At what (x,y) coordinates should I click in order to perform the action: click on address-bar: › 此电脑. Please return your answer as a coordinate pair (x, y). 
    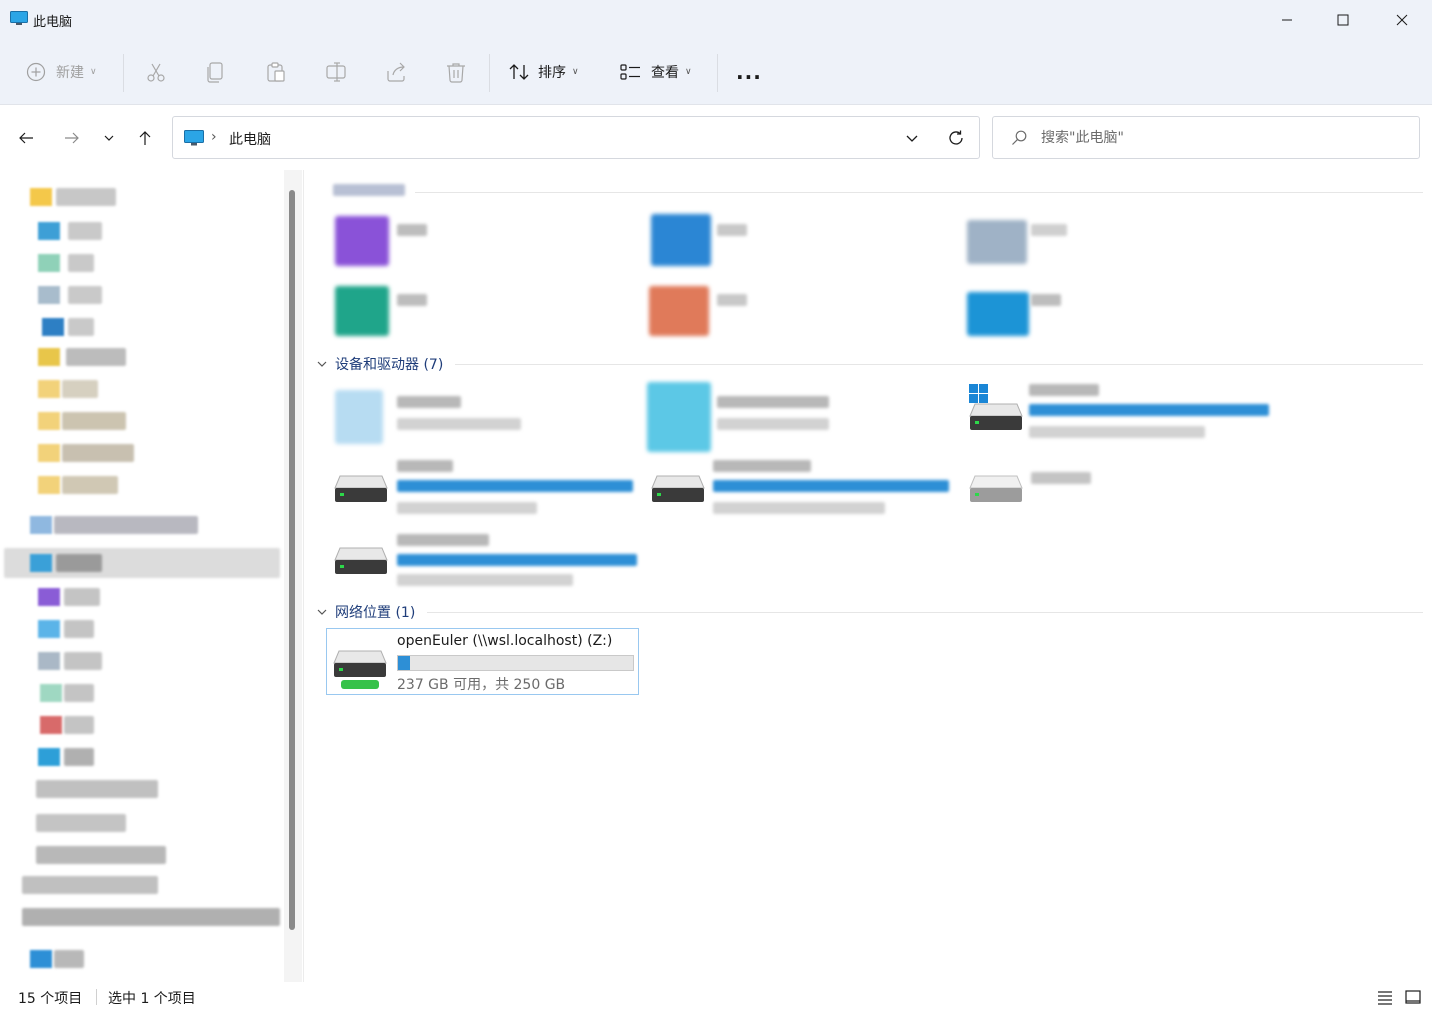
    Looking at the image, I should click on (576, 137).